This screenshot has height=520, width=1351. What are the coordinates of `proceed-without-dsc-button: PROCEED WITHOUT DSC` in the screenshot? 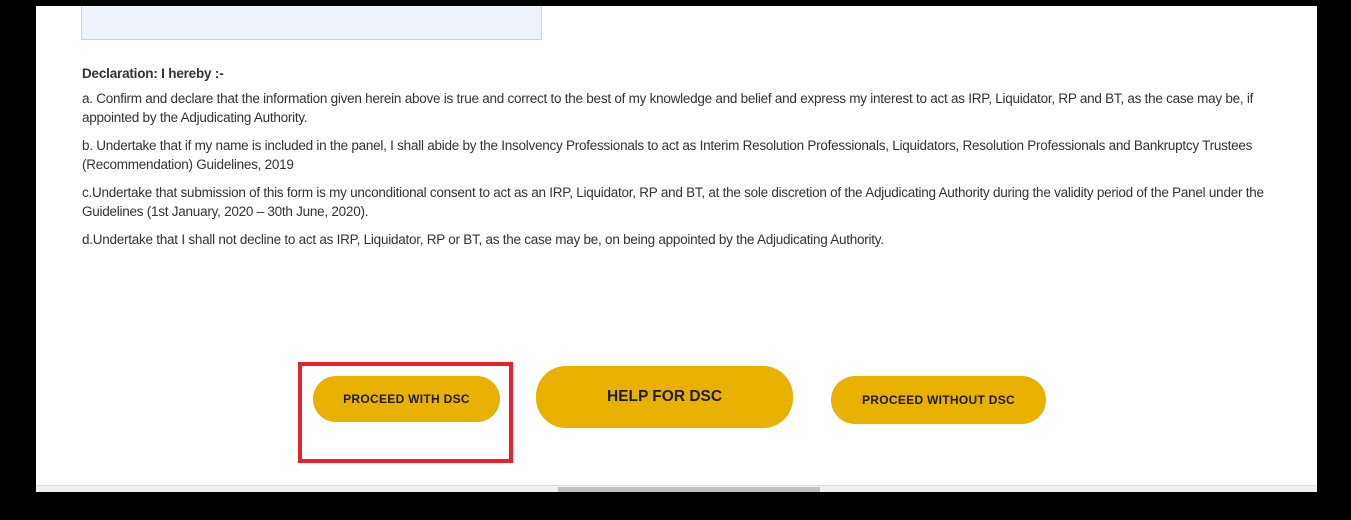 It's located at (938, 400).